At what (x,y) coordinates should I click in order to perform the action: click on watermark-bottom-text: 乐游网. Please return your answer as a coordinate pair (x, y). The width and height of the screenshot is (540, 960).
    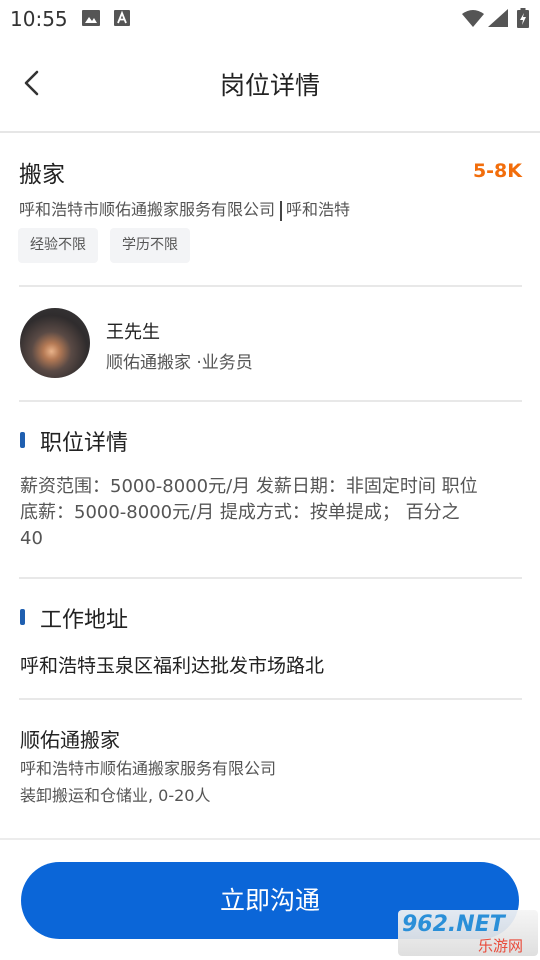
    Looking at the image, I should click on (501, 946).